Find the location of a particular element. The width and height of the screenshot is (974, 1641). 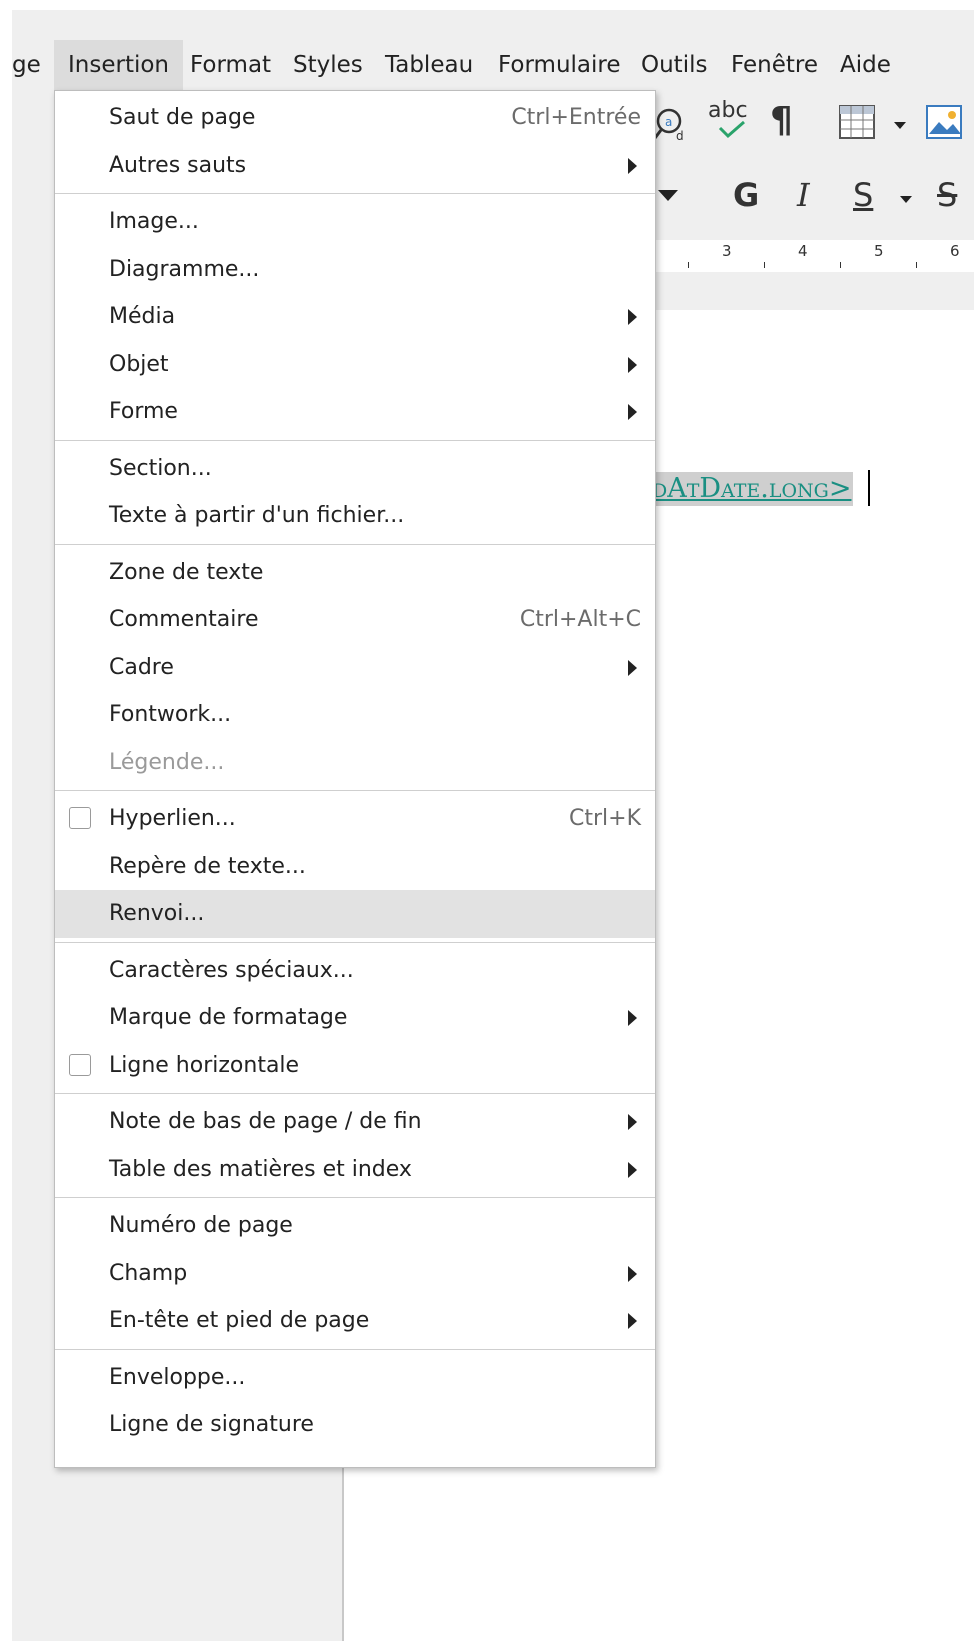

style-dropdown-arrow-icon is located at coordinates (668, 195).